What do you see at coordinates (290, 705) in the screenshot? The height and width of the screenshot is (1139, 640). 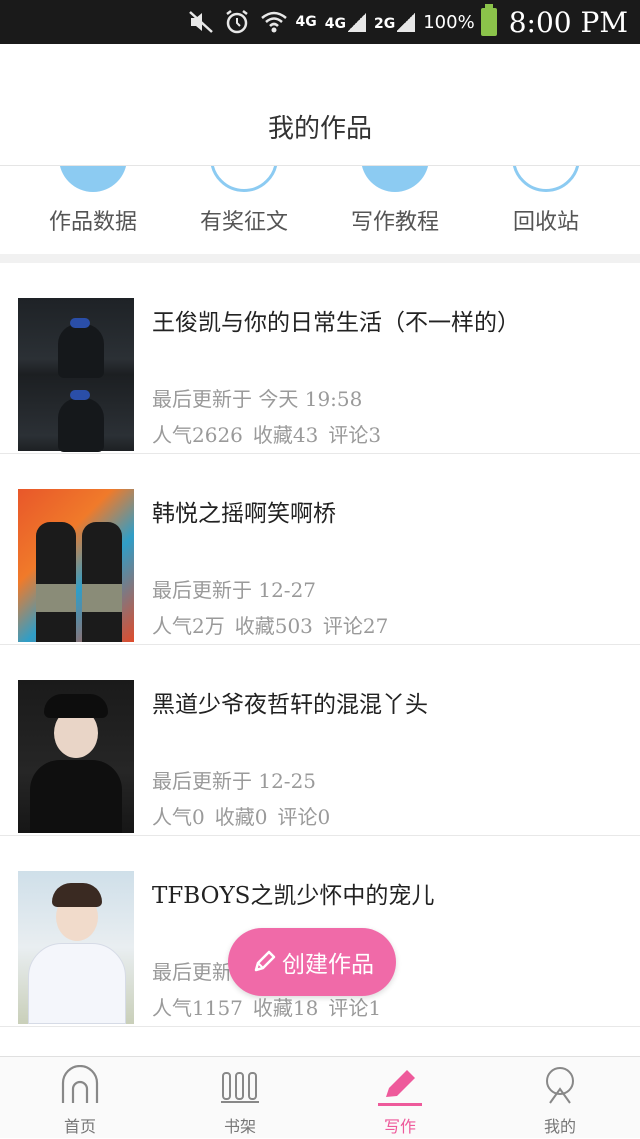 I see `work-title: 黑道少爷夜哲轩的混混丫头` at bounding box center [290, 705].